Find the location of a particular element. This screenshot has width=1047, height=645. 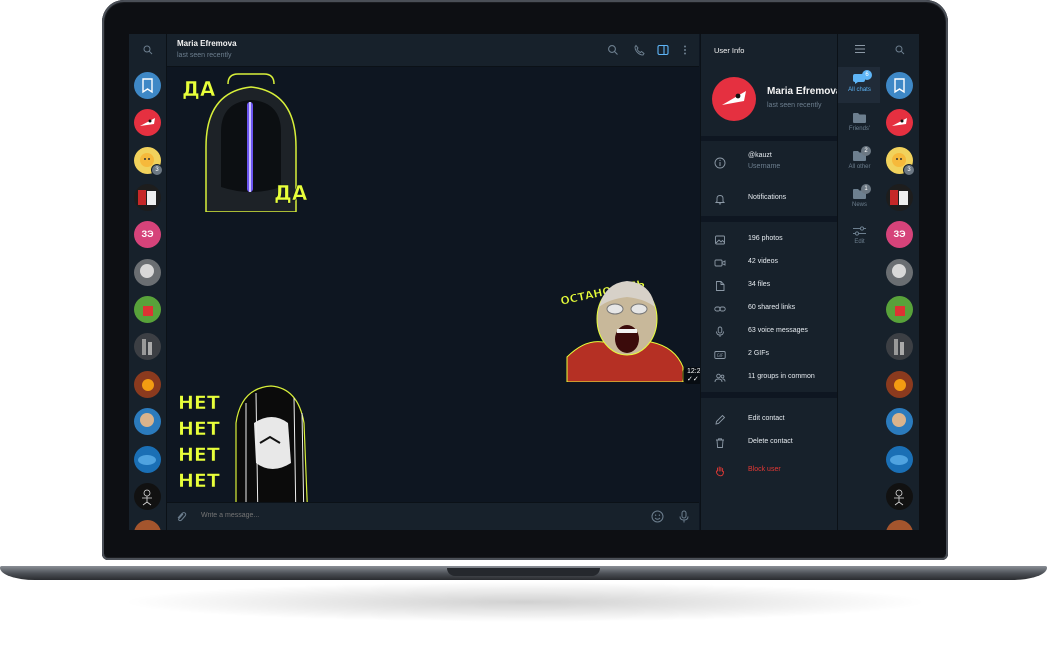

folder-friends: Friends' is located at coordinates (859, 127).